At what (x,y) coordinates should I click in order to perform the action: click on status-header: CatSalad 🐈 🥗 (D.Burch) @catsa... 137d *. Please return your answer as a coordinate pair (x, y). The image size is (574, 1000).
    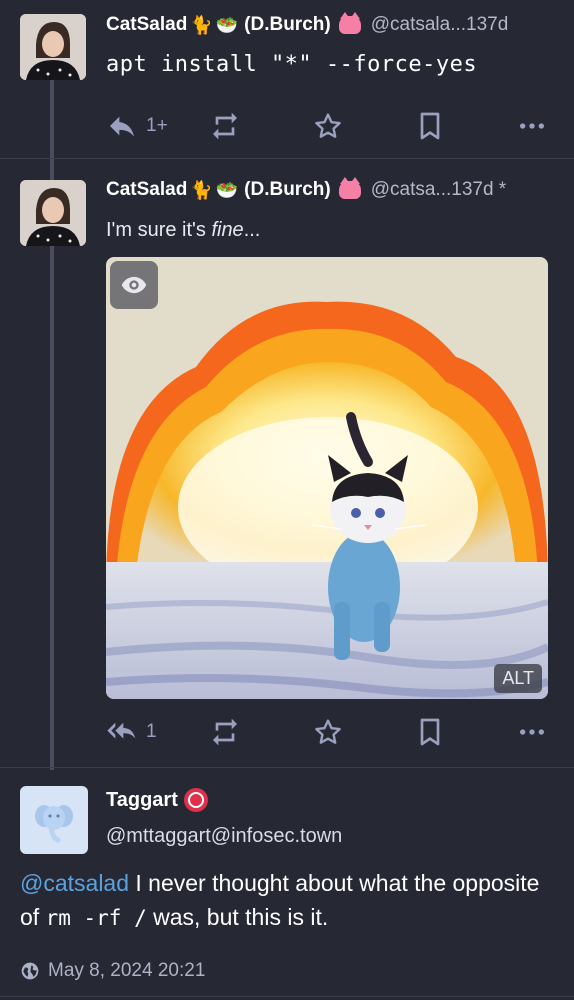
    Looking at the image, I should click on (335, 190).